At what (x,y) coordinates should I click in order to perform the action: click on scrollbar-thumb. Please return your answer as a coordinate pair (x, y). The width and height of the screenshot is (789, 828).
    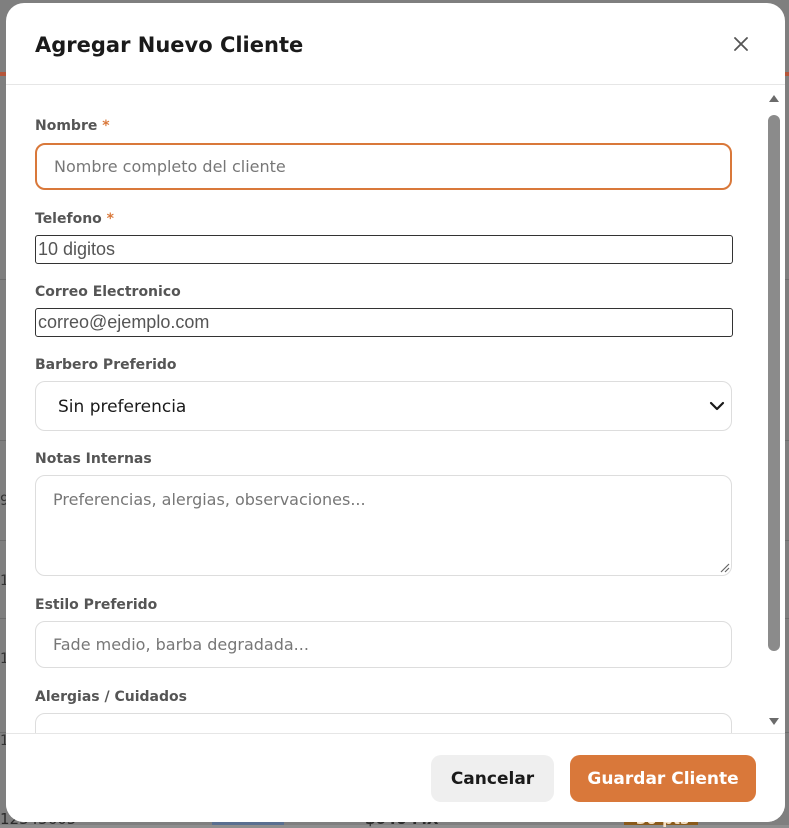
    Looking at the image, I should click on (774, 383).